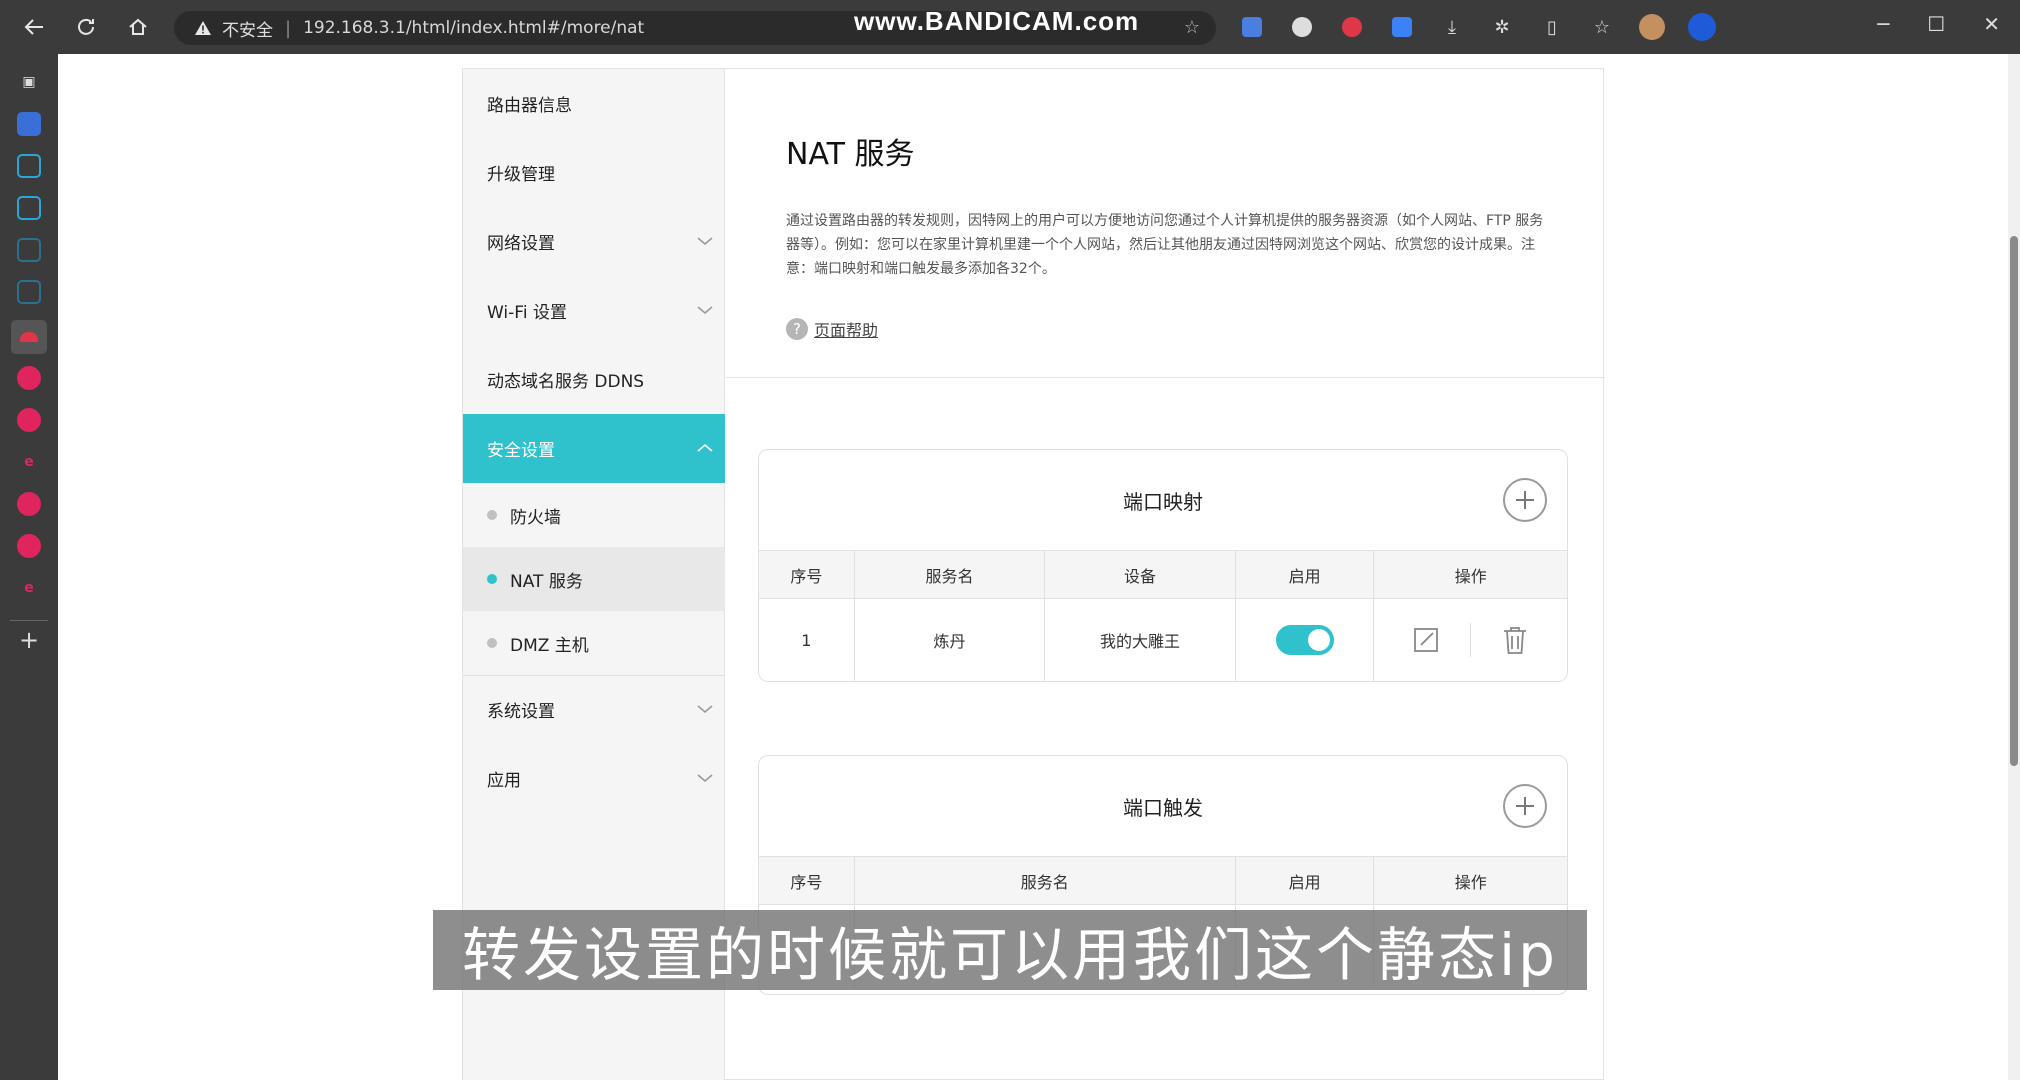  Describe the element at coordinates (29, 337) in the screenshot. I see `tab-huawei-icon` at that location.